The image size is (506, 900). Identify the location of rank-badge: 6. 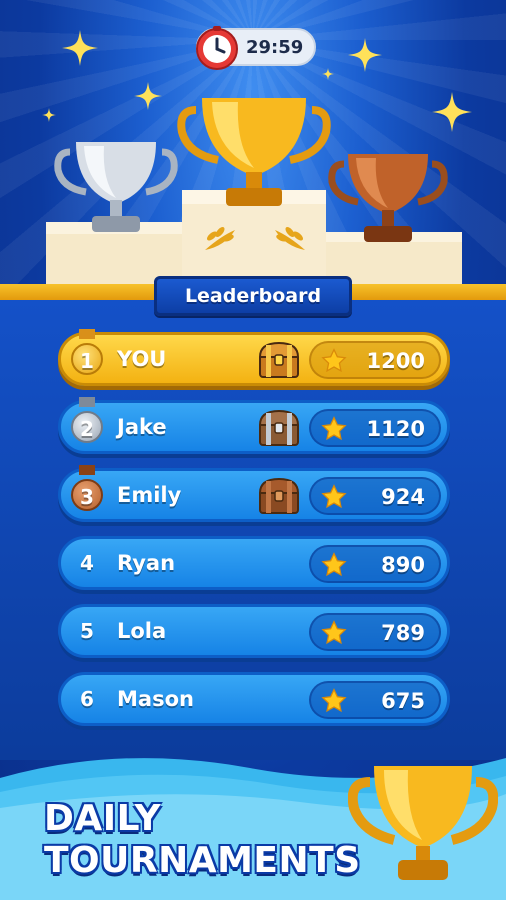
(87, 699).